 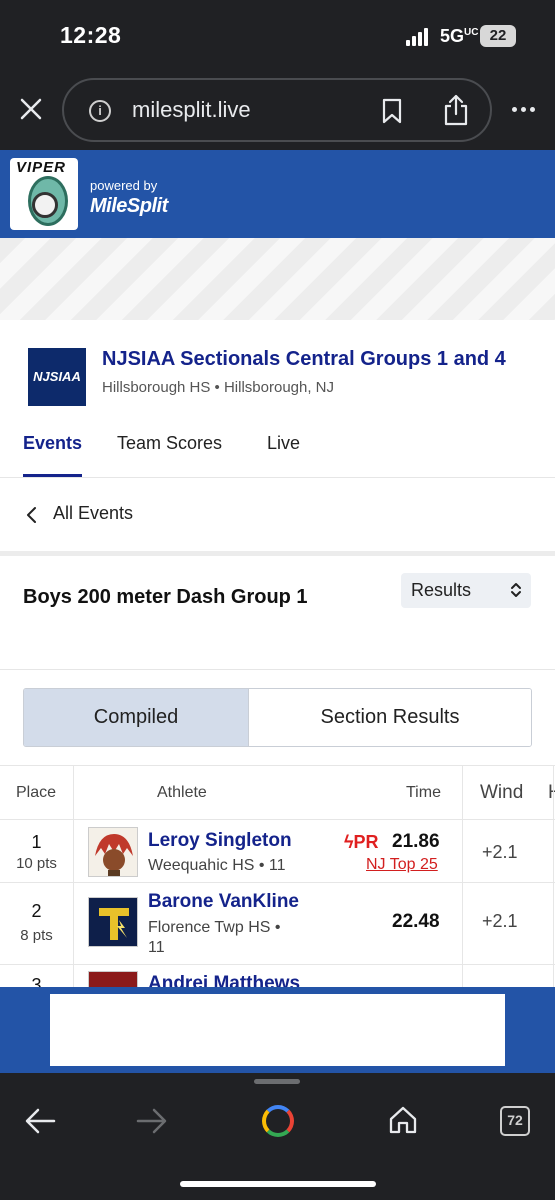 What do you see at coordinates (277, 36) in the screenshot?
I see `status-bar: 12:28 5GUC 22` at bounding box center [277, 36].